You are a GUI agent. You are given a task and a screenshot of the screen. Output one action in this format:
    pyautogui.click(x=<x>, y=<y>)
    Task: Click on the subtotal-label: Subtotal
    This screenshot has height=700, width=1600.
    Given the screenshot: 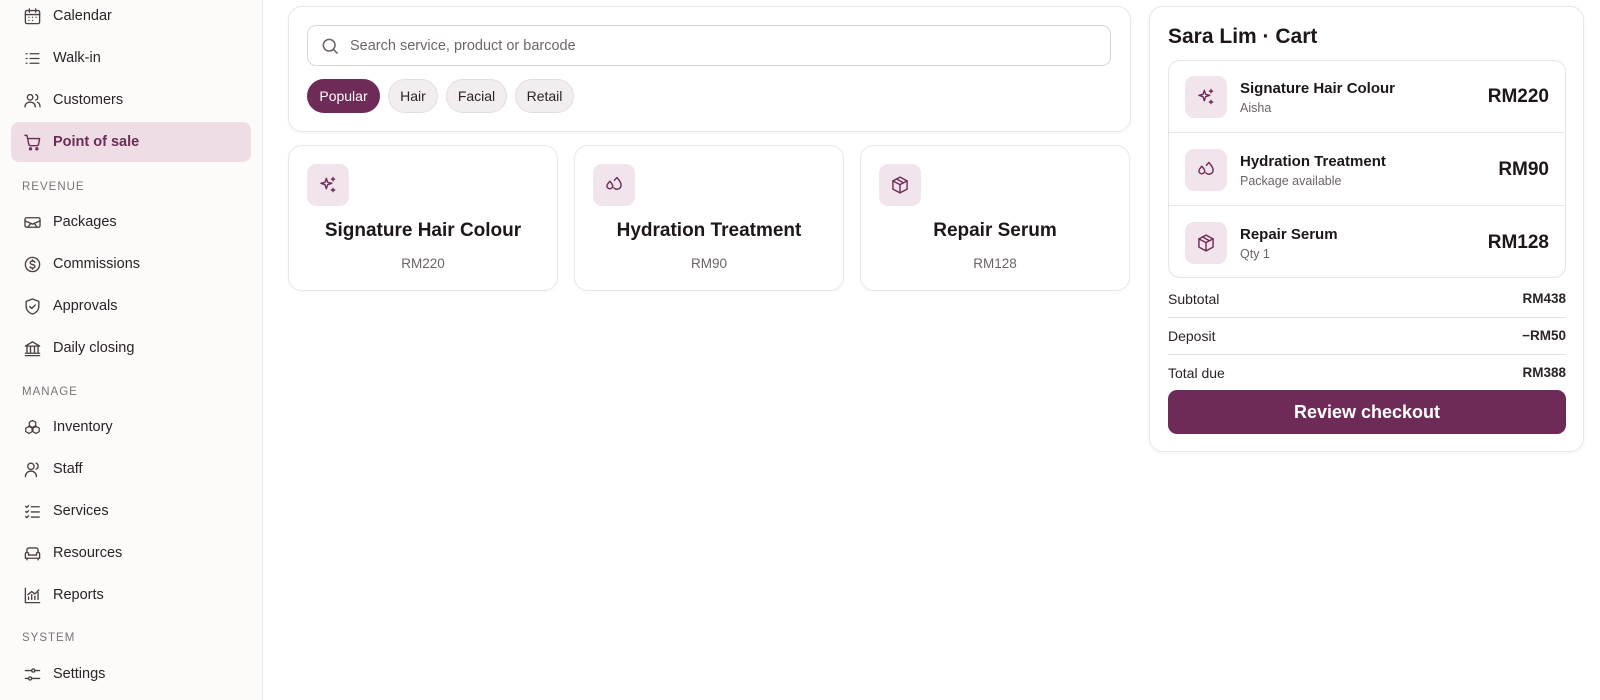 What is the action you would take?
    pyautogui.click(x=1194, y=298)
    